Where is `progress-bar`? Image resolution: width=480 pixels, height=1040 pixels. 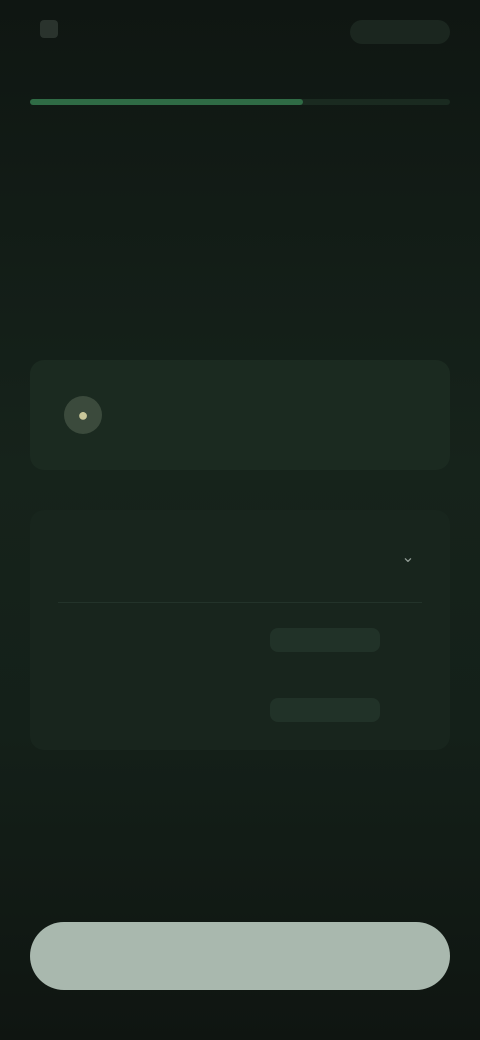
progress-bar is located at coordinates (240, 102).